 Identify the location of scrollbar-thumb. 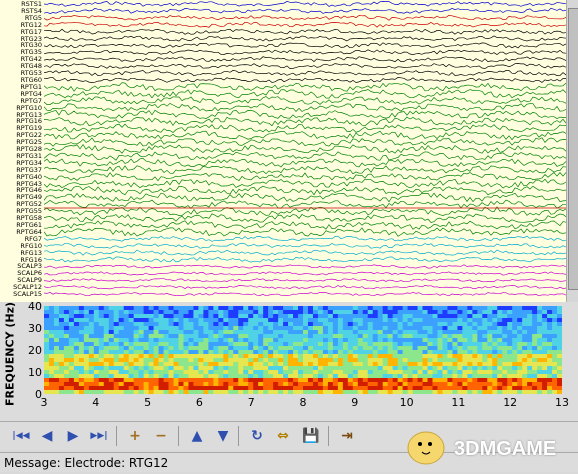
(573, 149).